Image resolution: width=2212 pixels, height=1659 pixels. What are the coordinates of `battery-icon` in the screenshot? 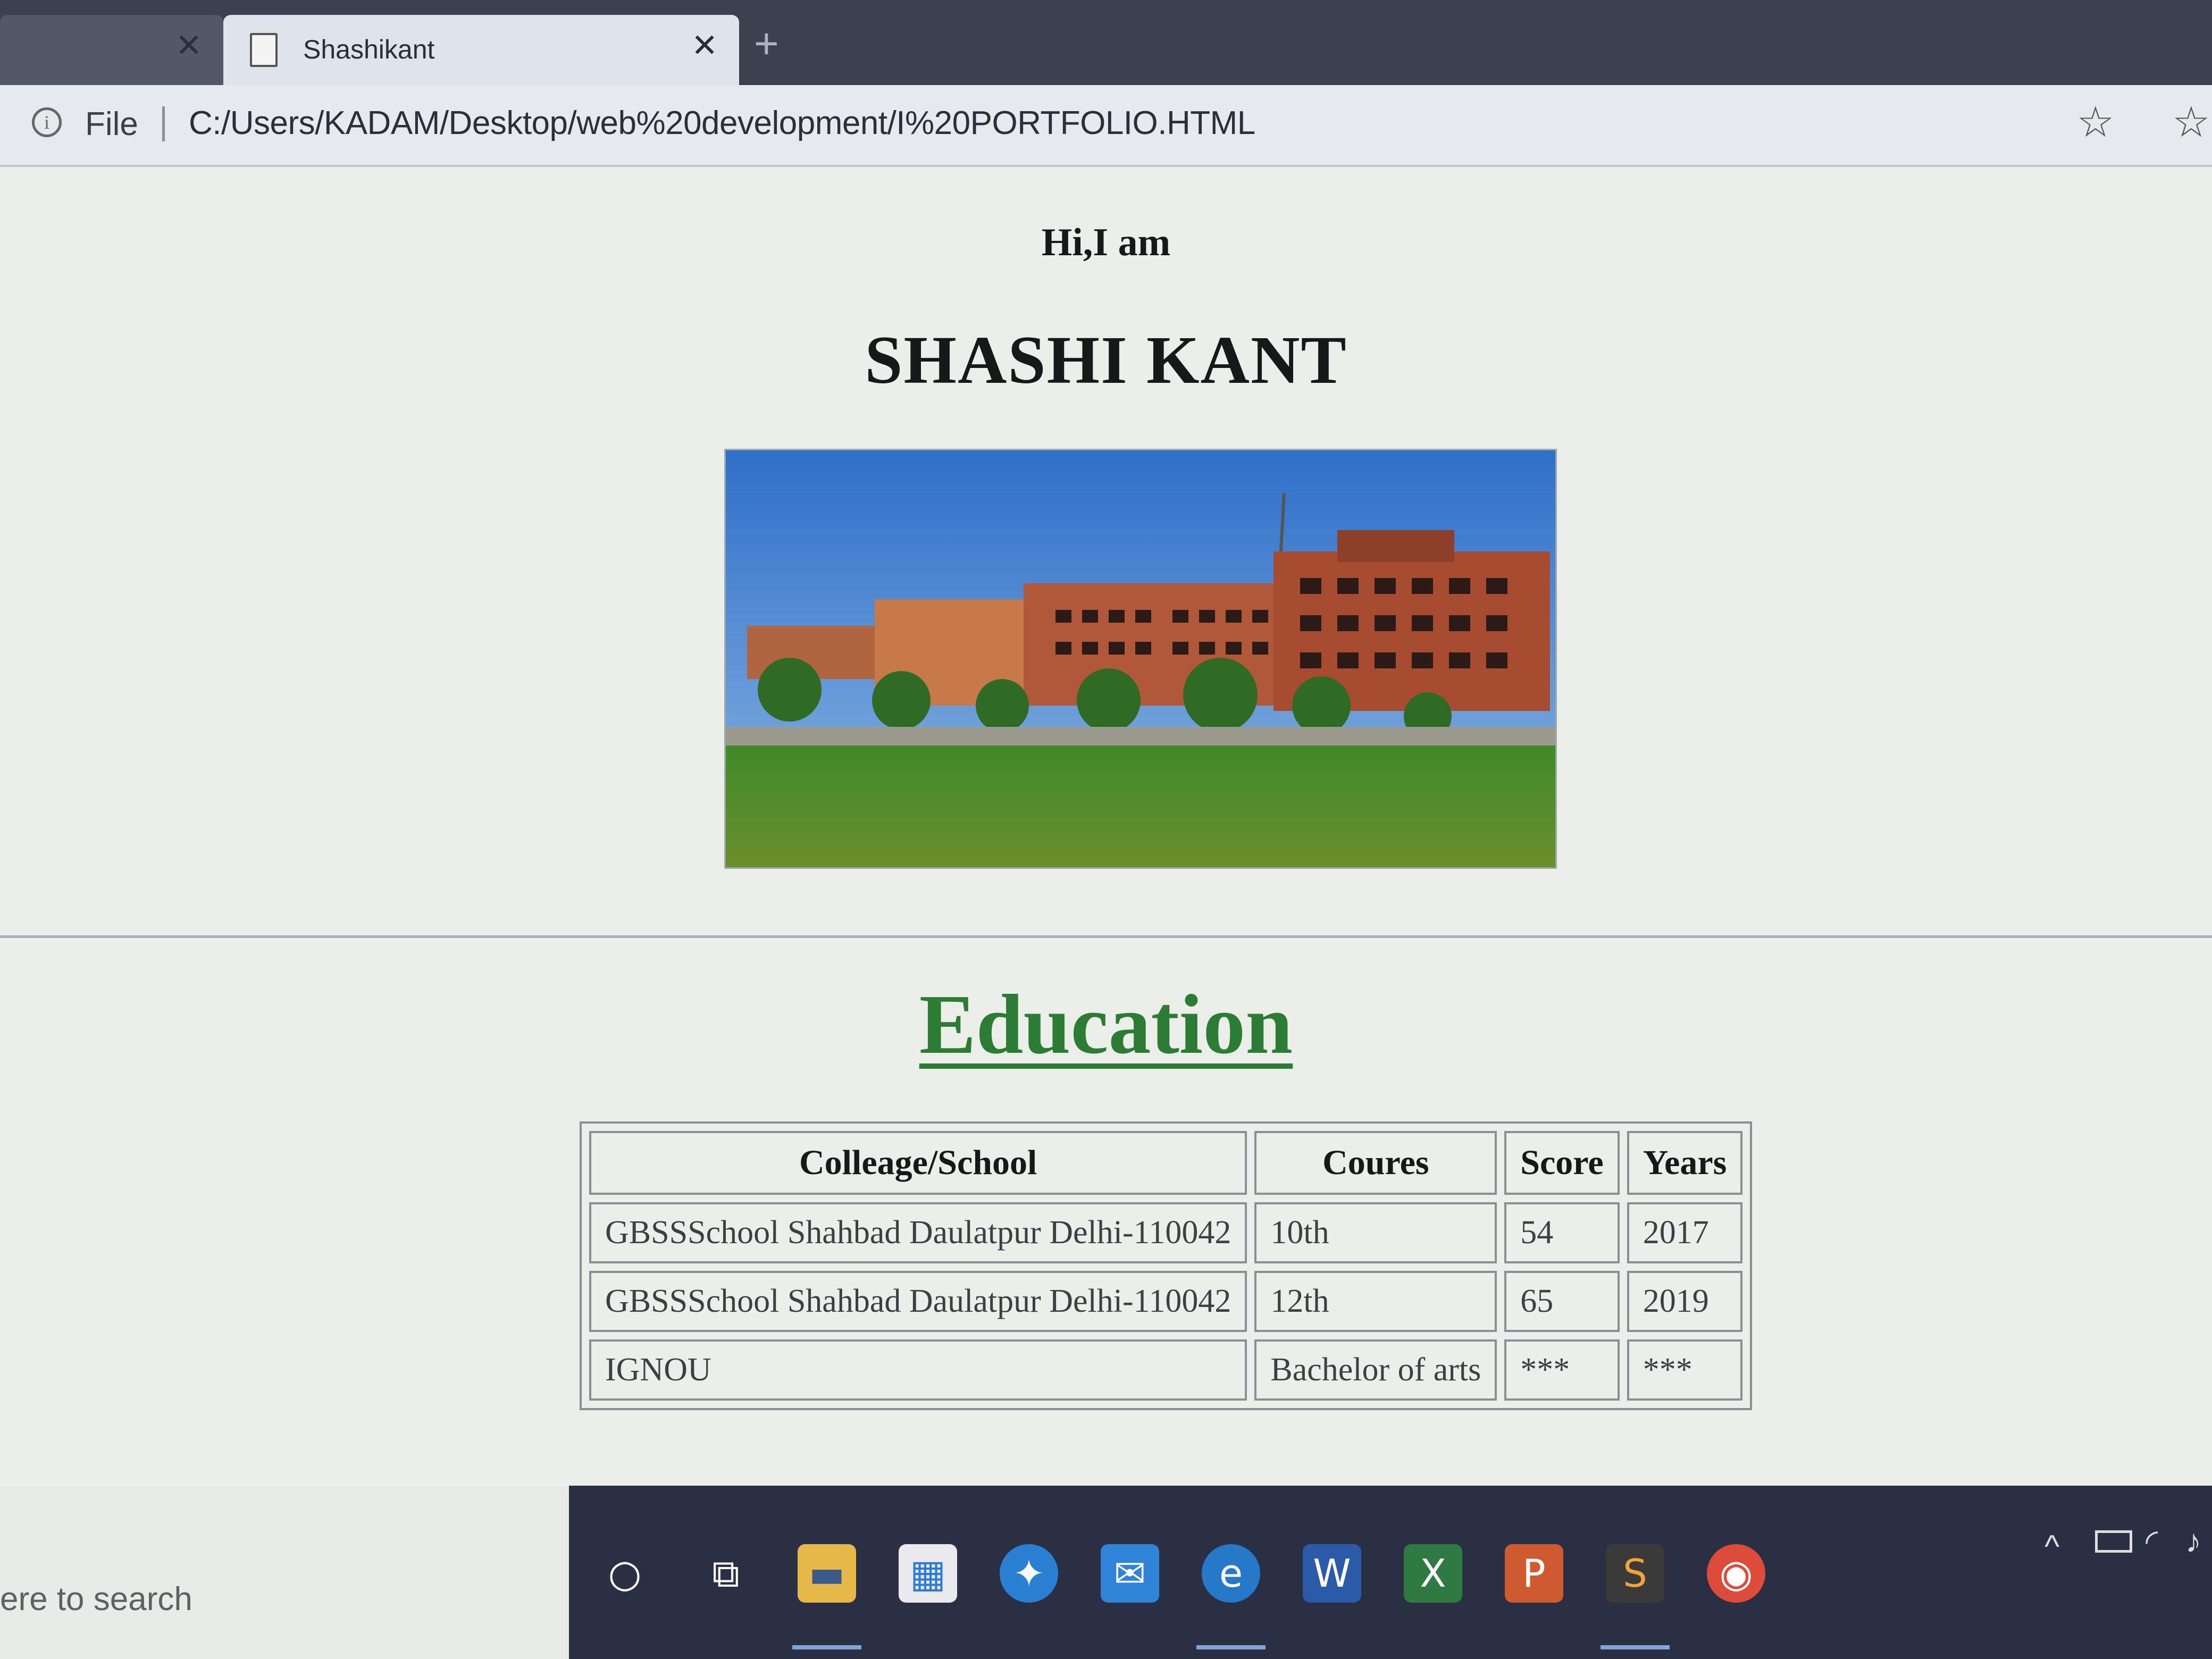 It's located at (2113, 1541).